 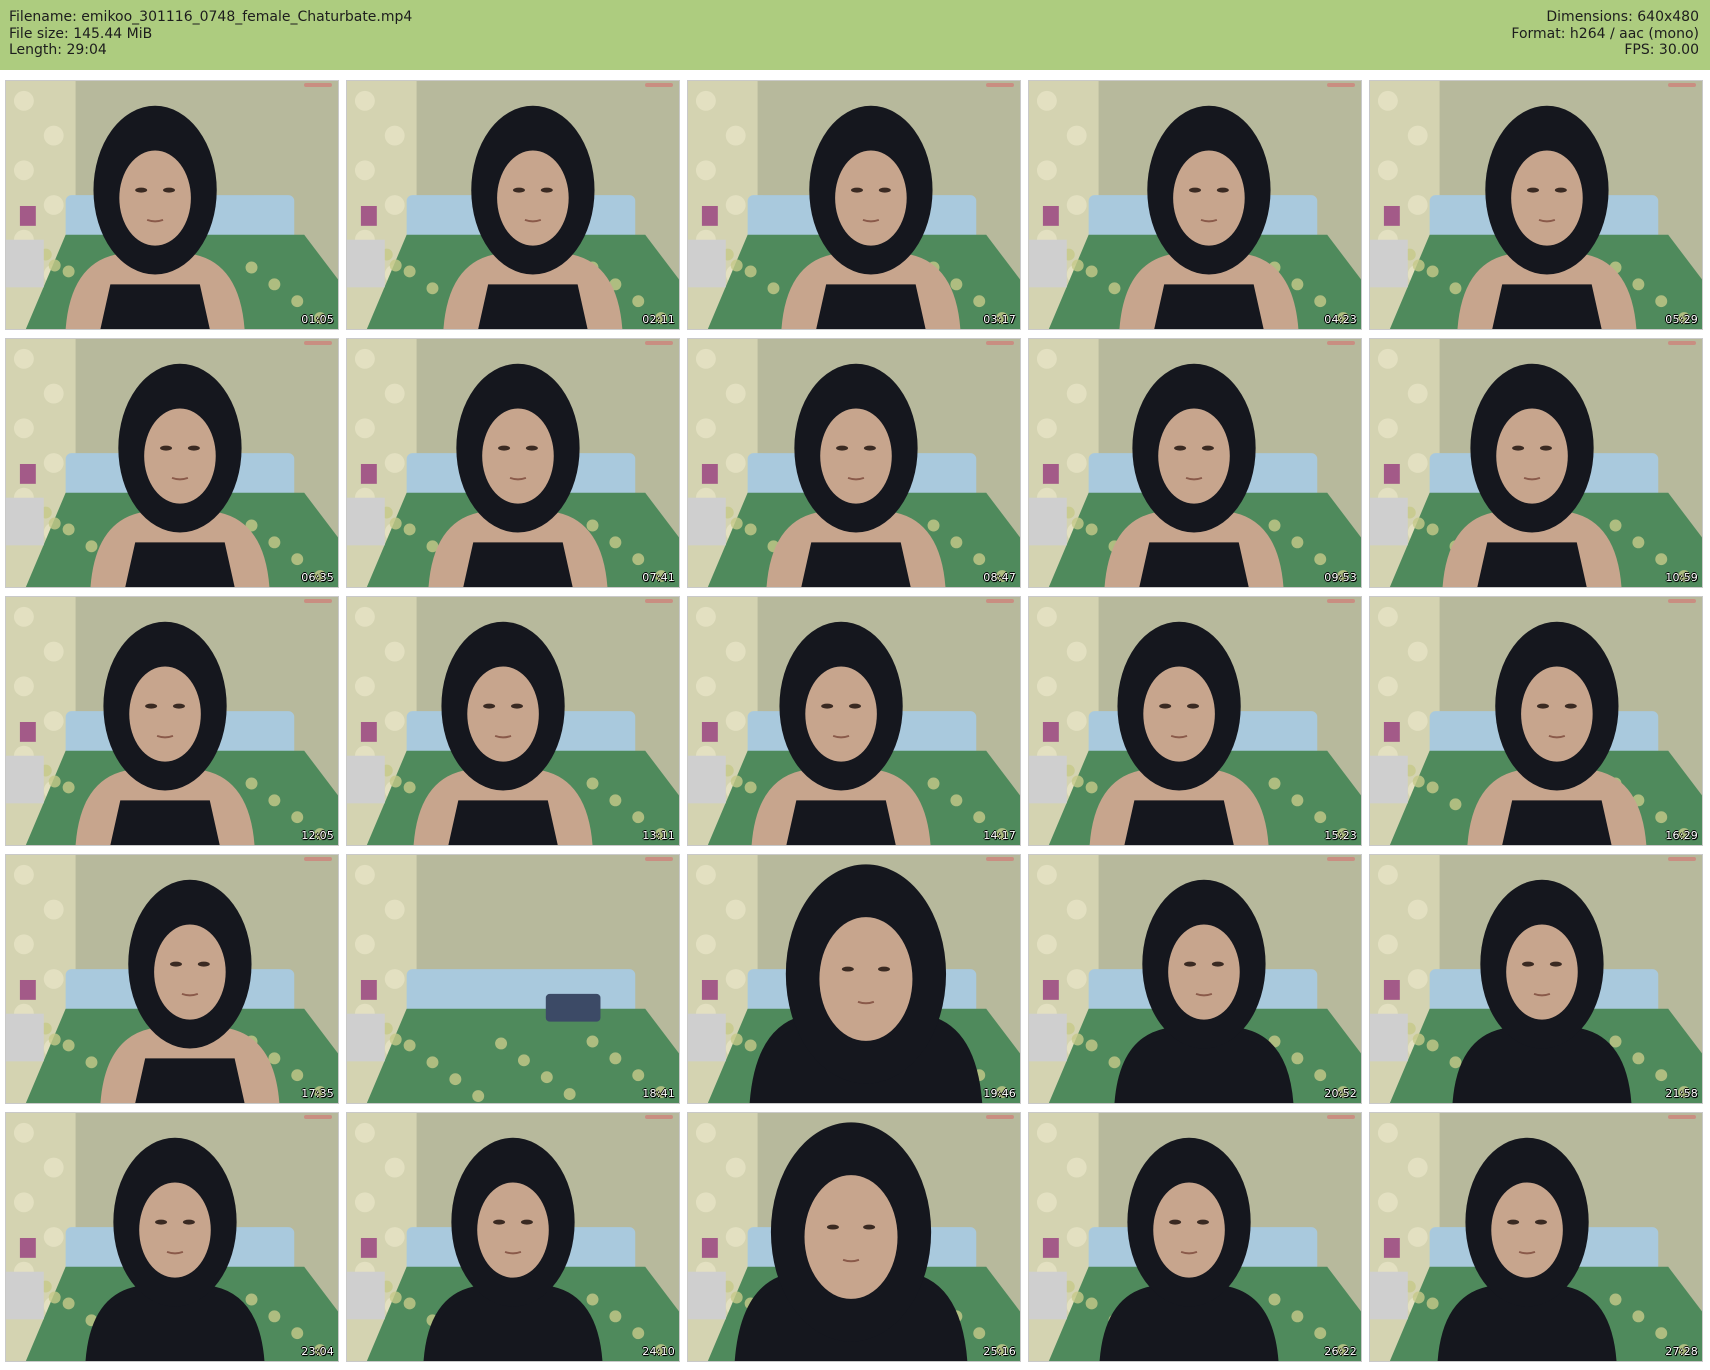 I want to click on thumbnail: 02:11, so click(x=513, y=205).